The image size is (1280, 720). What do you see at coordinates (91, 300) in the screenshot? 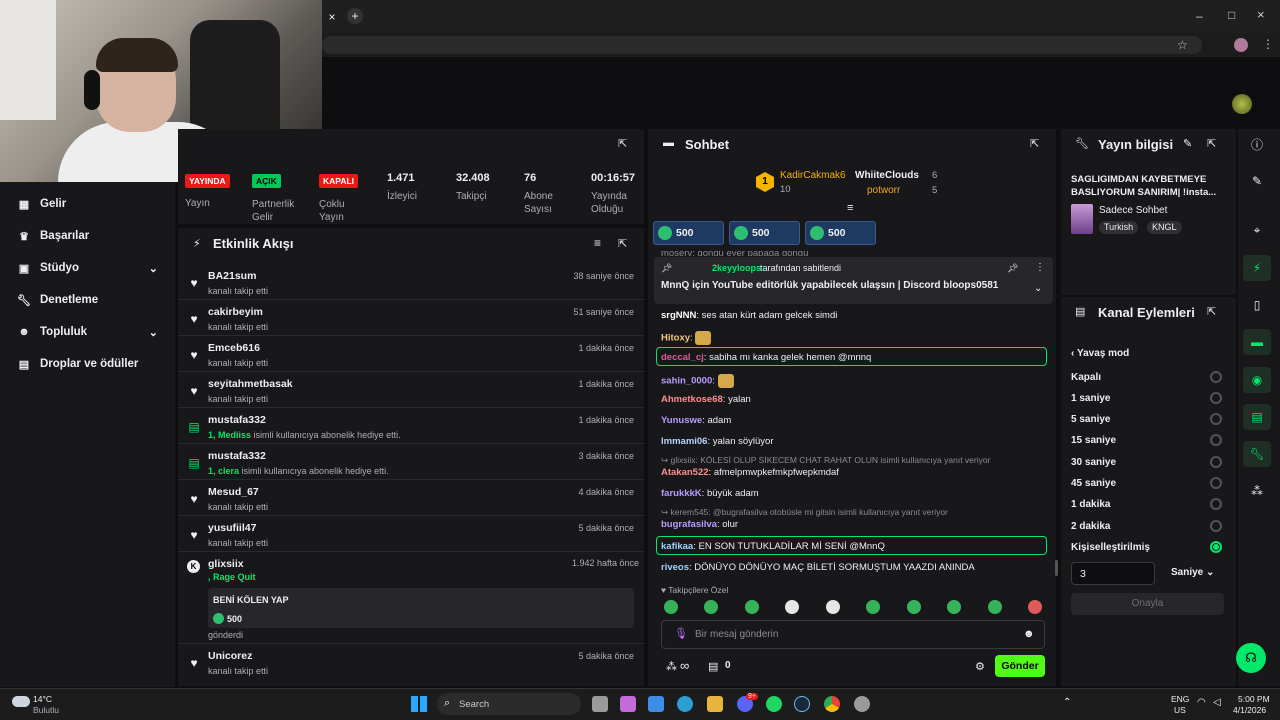
I see `nav-item-denetleme: 🔧︎ Denetleme` at bounding box center [91, 300].